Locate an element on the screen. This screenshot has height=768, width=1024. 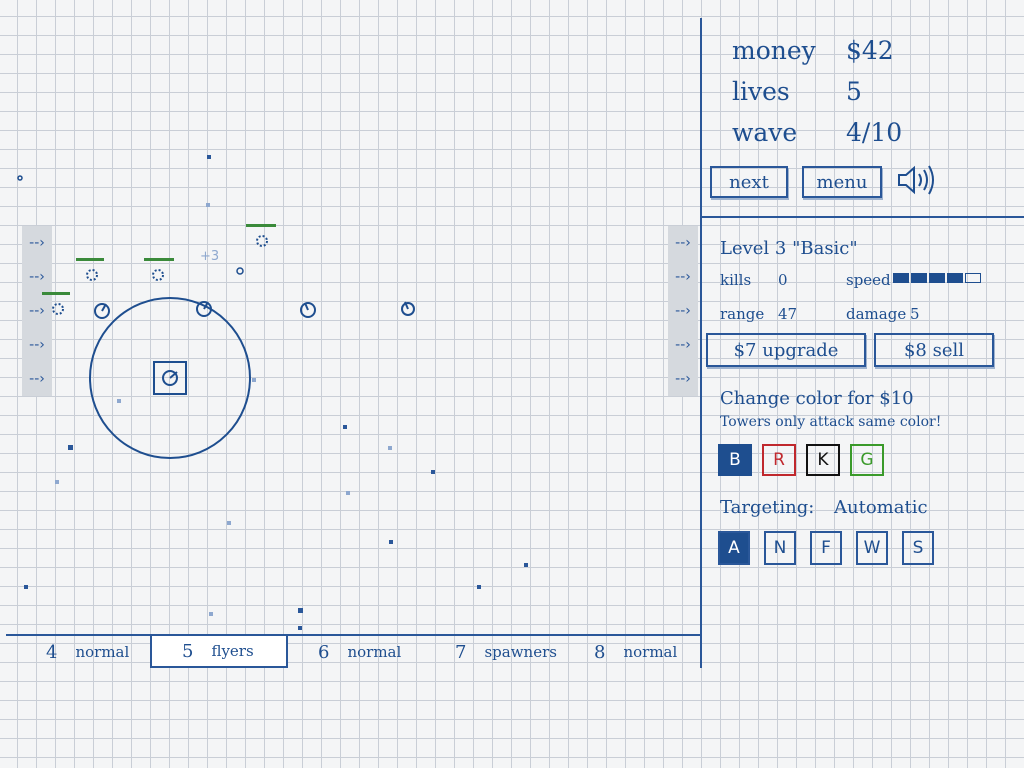
wave-item: 7 spawners is located at coordinates (515, 652).